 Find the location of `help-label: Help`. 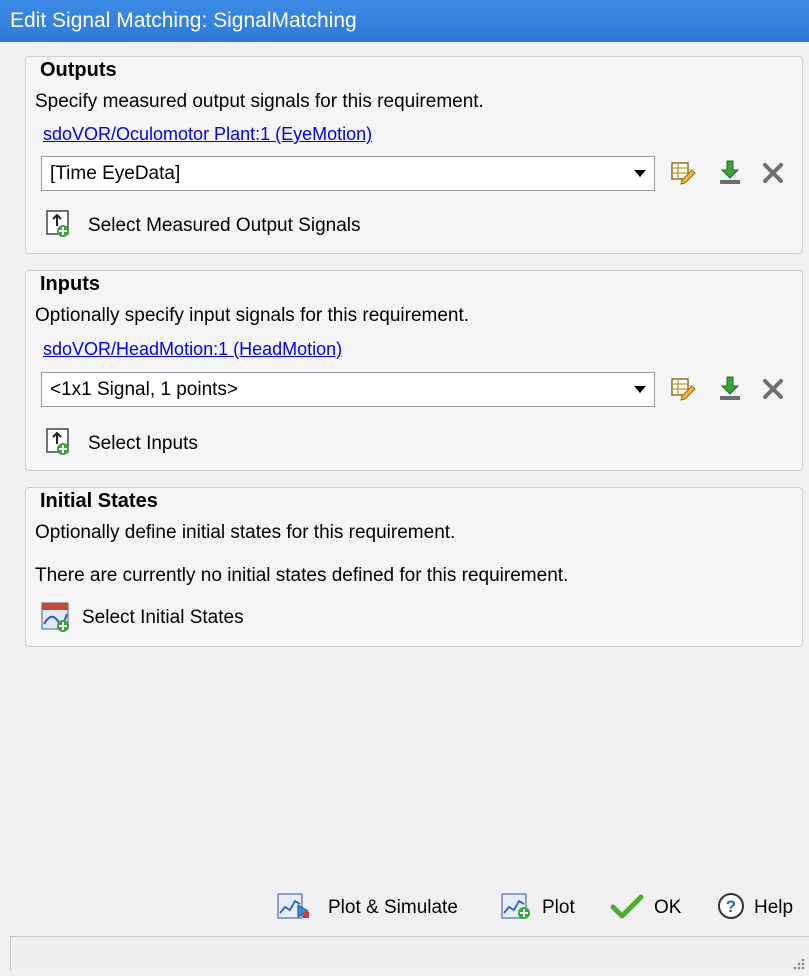

help-label: Help is located at coordinates (774, 907).